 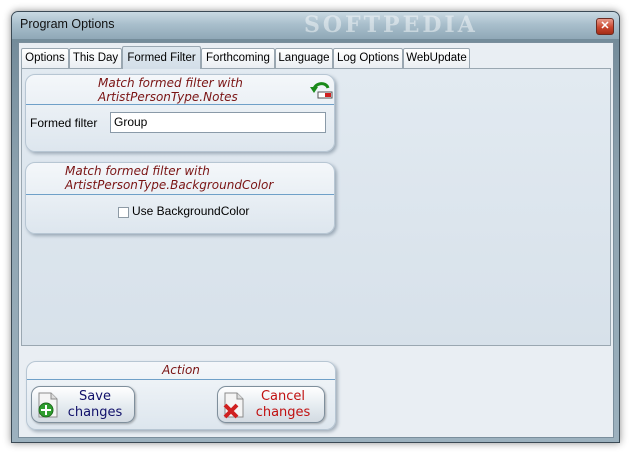 What do you see at coordinates (95, 396) in the screenshot?
I see `save-label-line1: Save` at bounding box center [95, 396].